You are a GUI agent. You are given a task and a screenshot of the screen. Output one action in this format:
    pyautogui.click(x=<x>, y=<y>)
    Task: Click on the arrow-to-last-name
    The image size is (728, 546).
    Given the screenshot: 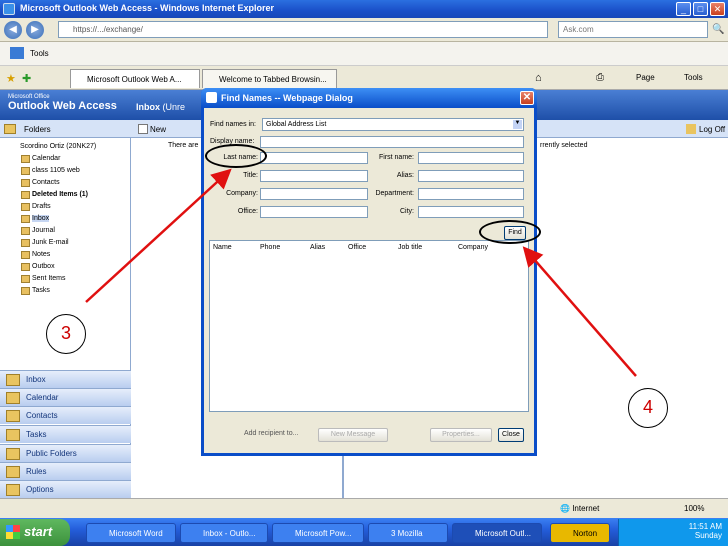 What is the action you would take?
    pyautogui.click(x=158, y=235)
    